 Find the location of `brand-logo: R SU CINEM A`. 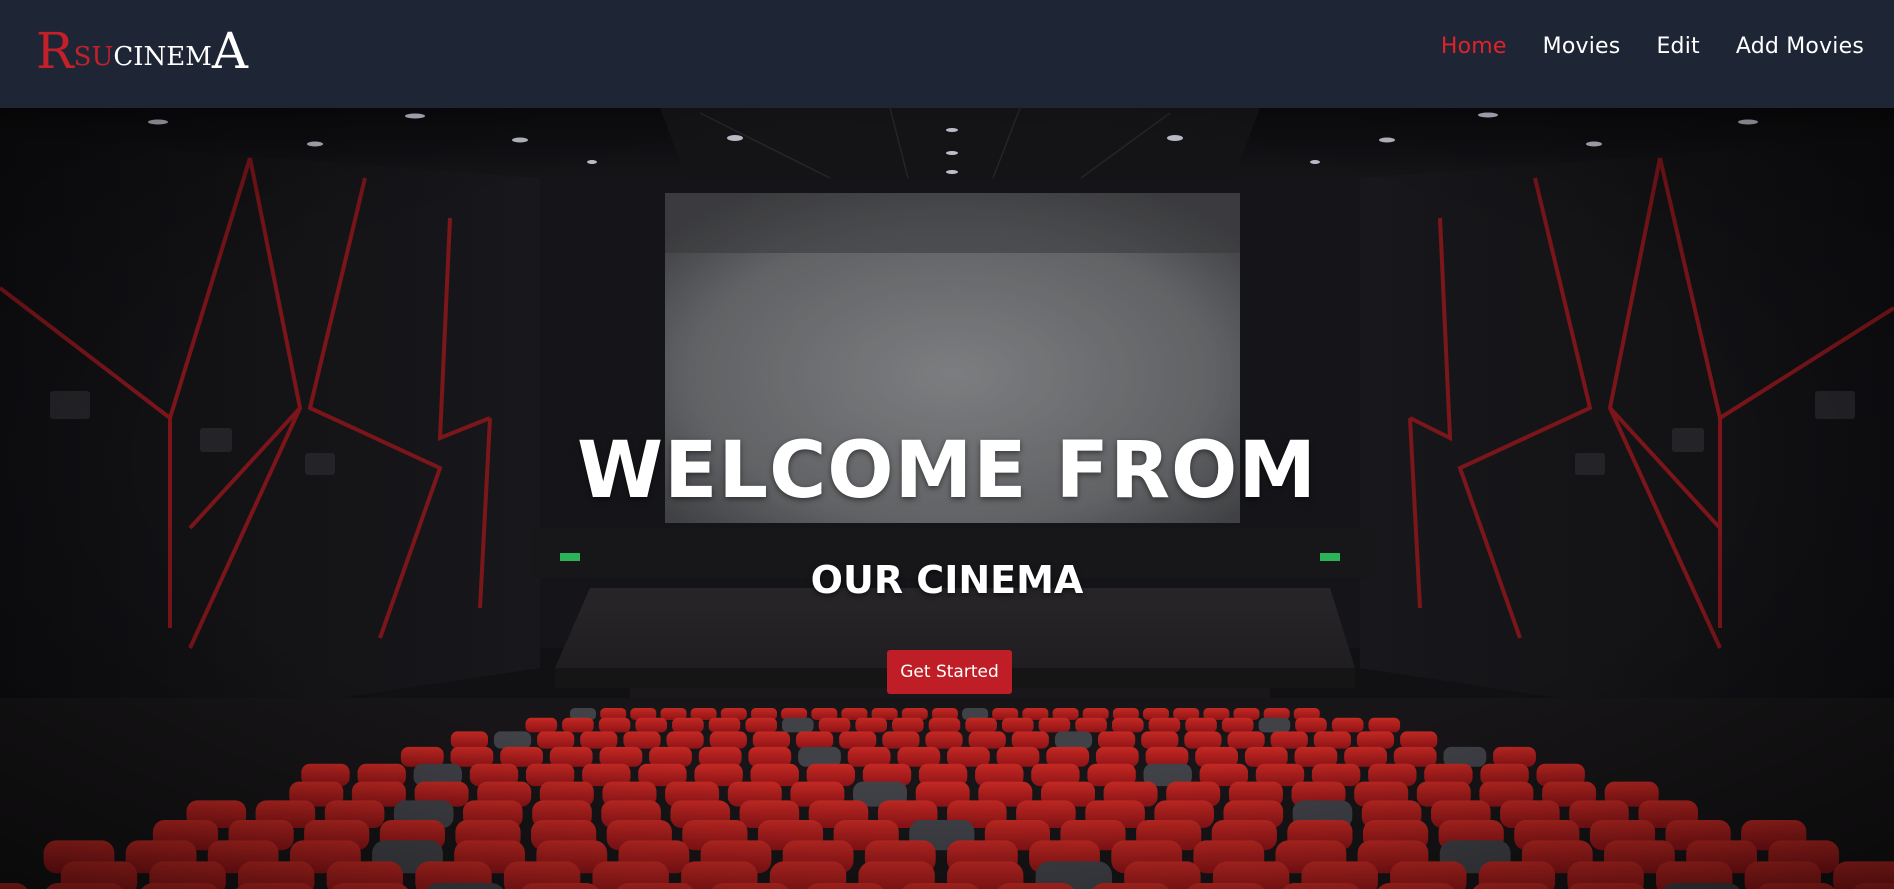

brand-logo: R SU CINEM A is located at coordinates (142, 48).